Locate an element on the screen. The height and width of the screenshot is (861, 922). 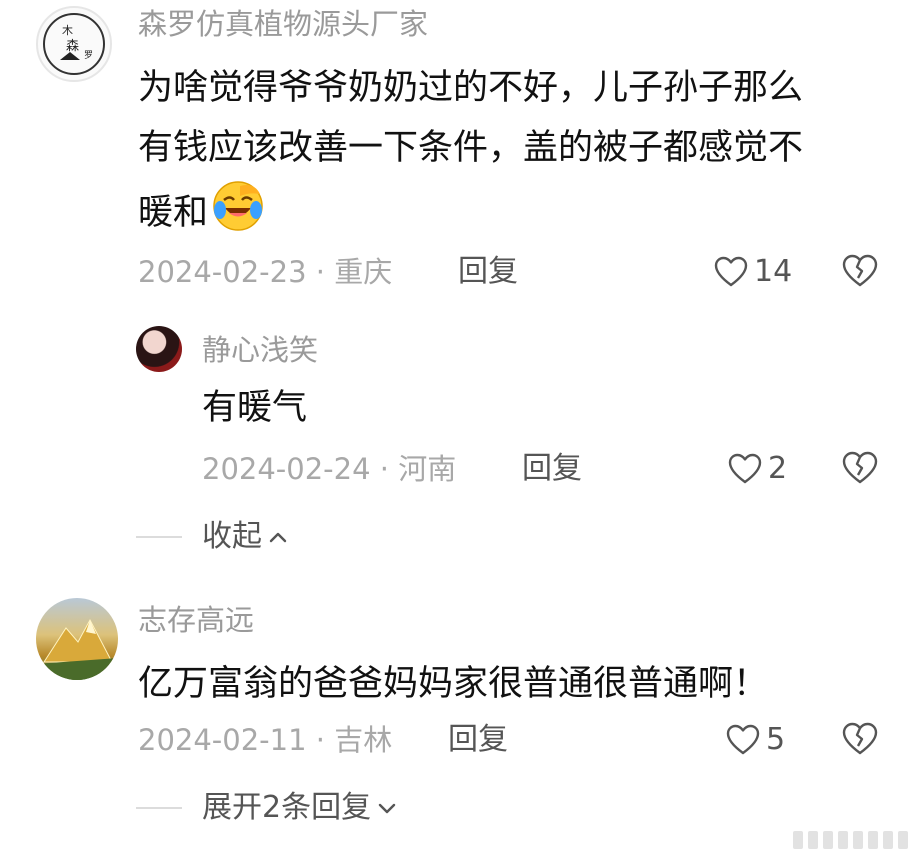
like-button: 14 is located at coordinates (753, 272).